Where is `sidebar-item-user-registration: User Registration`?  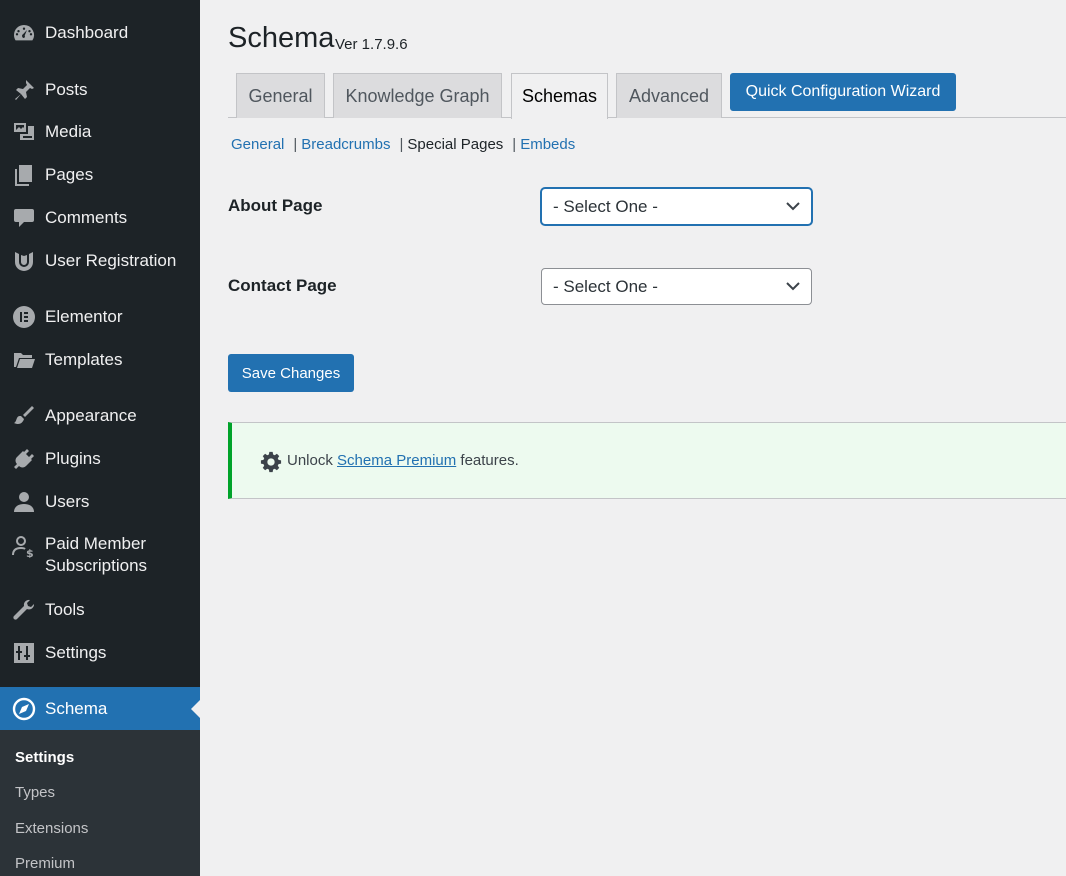
sidebar-item-user-registration: User Registration is located at coordinates (100, 261).